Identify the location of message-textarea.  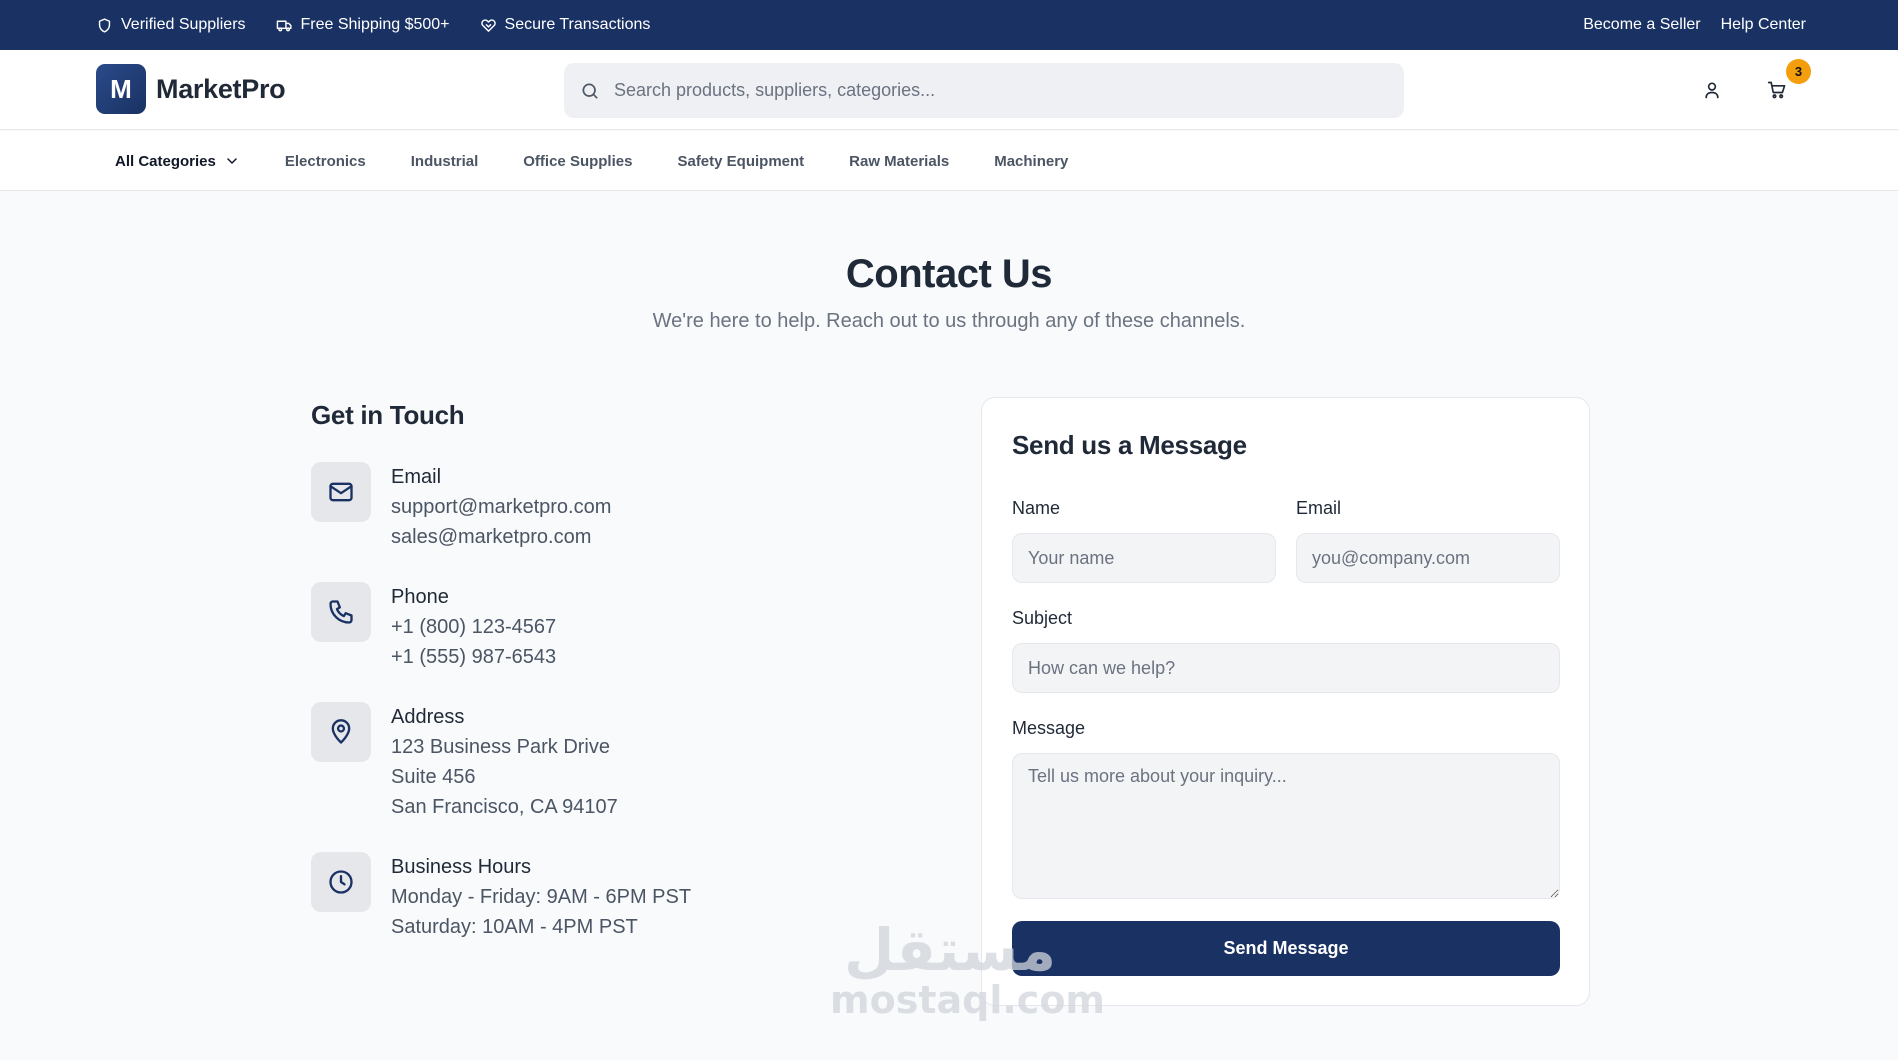
(1286, 826).